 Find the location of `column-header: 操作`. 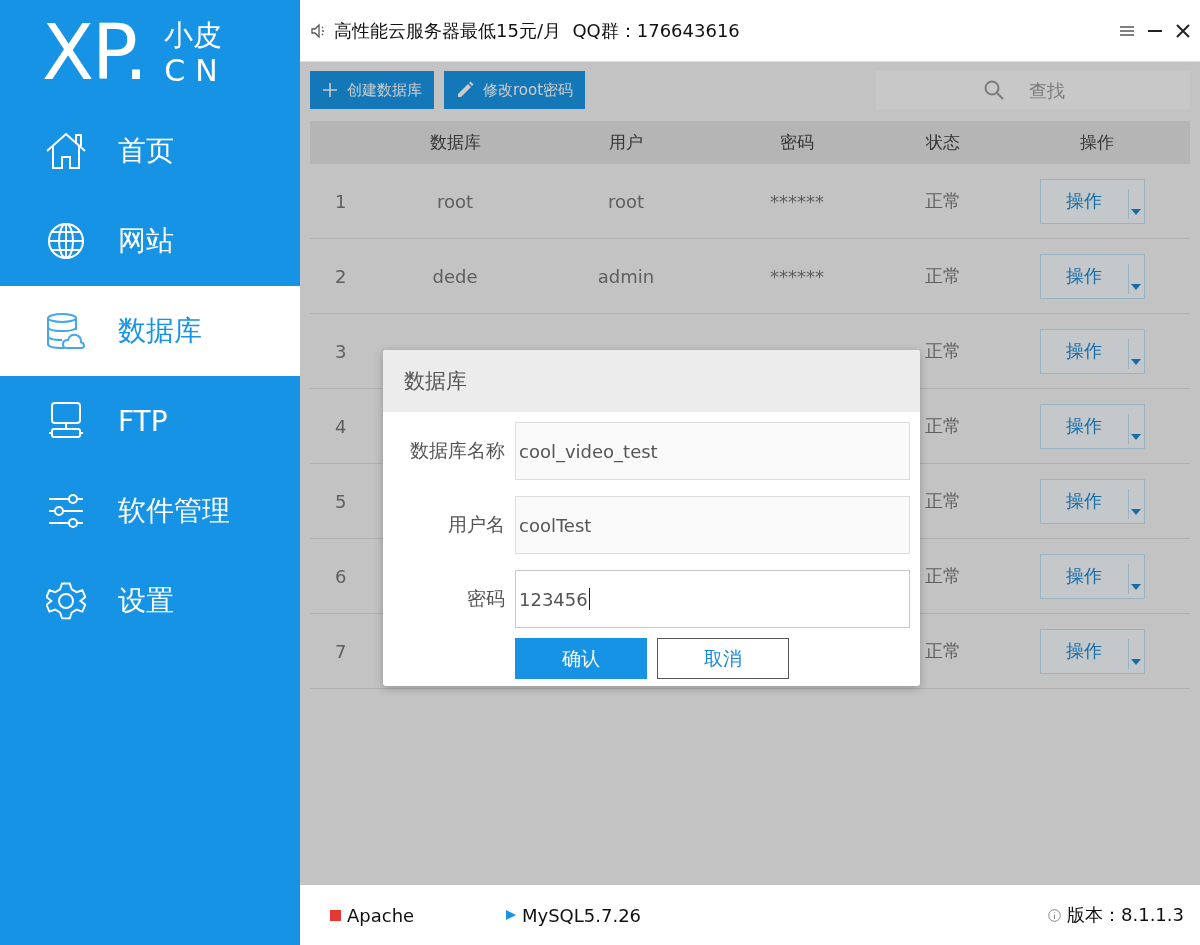

column-header: 操作 is located at coordinates (1097, 142).